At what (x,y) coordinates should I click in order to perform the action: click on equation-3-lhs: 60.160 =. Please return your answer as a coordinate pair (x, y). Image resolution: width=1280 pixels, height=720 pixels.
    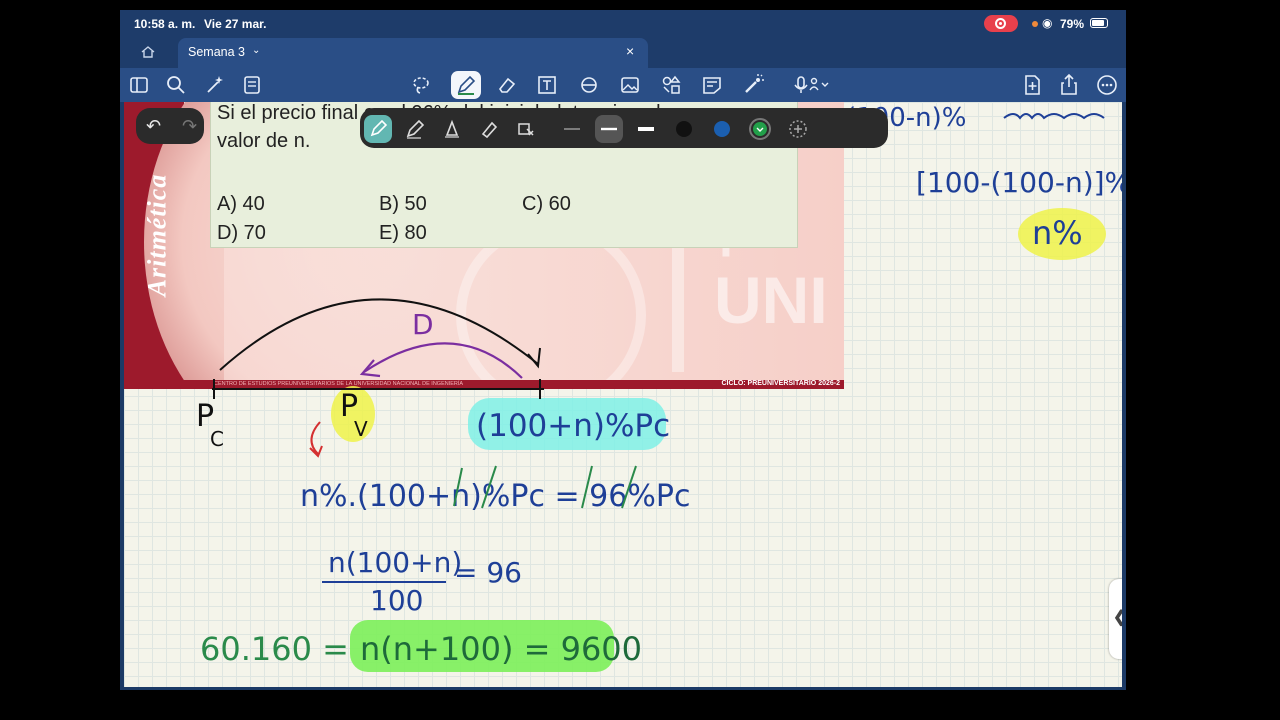
    Looking at the image, I should click on (274, 649).